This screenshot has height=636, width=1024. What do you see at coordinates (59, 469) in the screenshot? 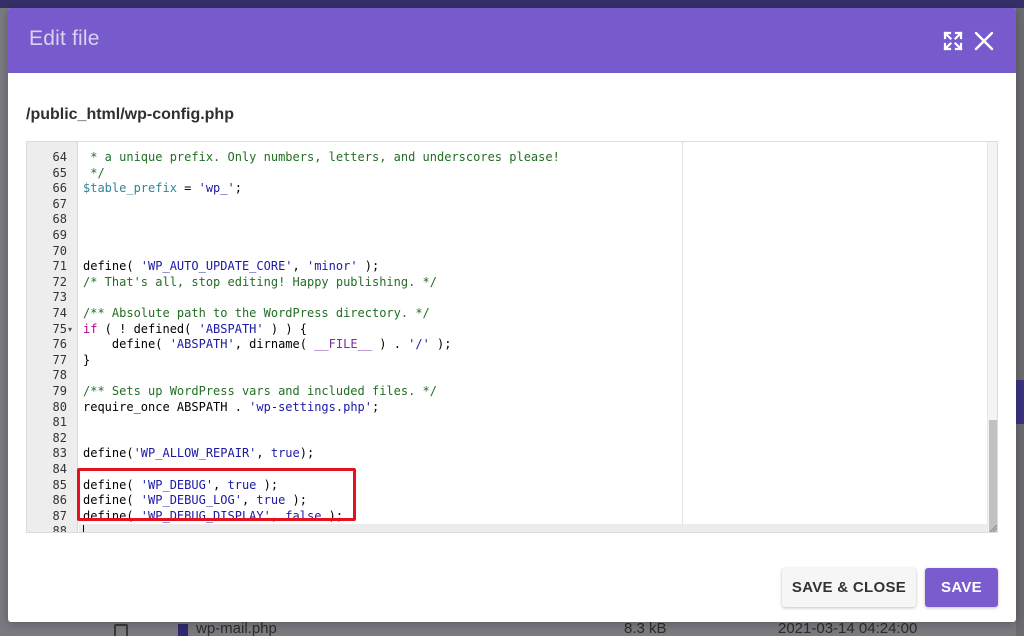
I see `line-number: 84` at bounding box center [59, 469].